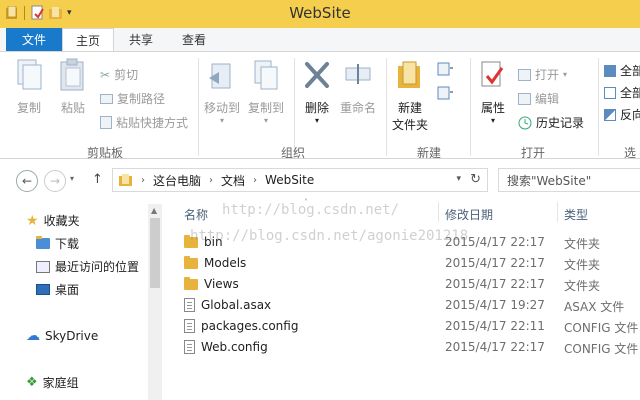 The width and height of the screenshot is (640, 400). What do you see at coordinates (289, 180) in the screenshot?
I see `breadcrumb-website: WebSite` at bounding box center [289, 180].